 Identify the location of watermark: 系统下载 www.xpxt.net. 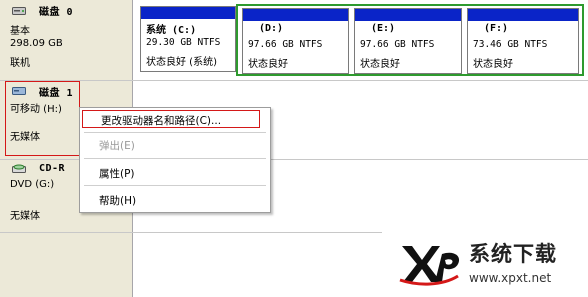
(485, 264).